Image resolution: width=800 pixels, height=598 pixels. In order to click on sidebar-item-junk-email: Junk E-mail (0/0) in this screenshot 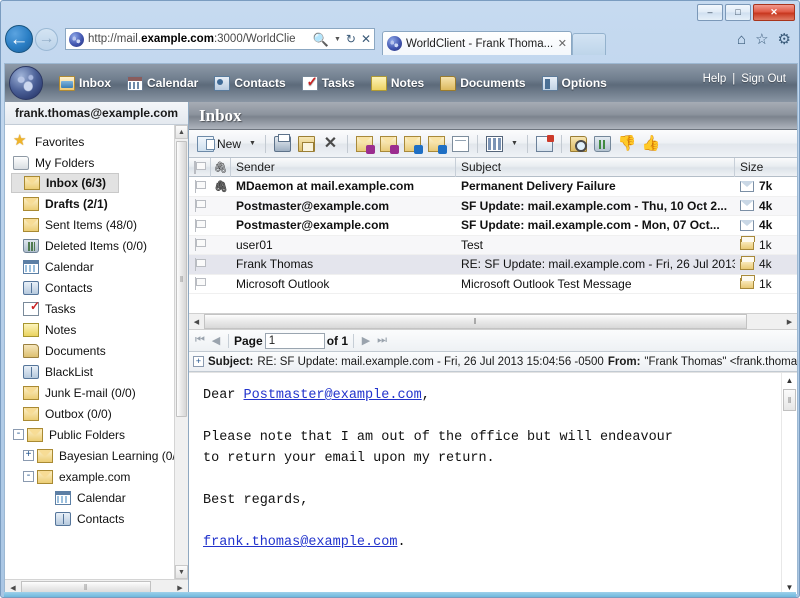, I will do `click(92, 392)`.